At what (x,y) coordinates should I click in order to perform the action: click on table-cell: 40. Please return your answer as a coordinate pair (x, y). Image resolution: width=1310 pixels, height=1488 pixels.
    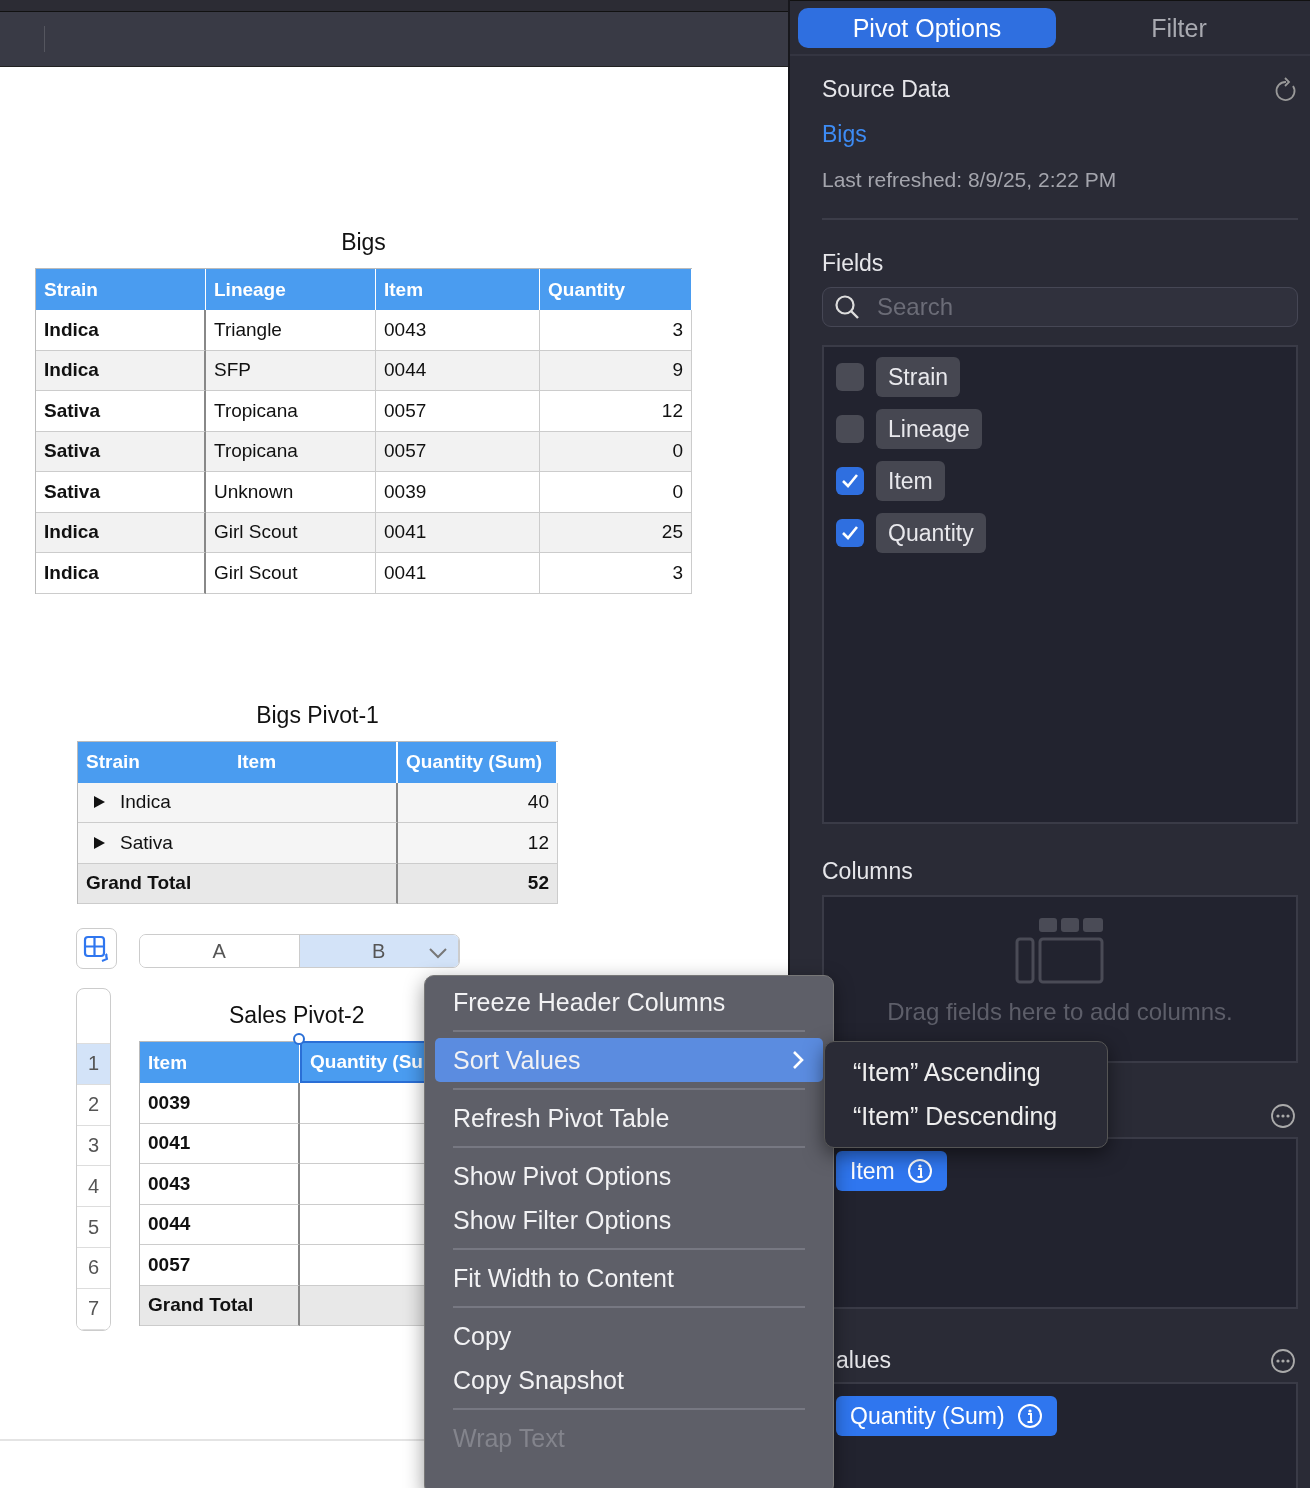
    Looking at the image, I should click on (478, 802).